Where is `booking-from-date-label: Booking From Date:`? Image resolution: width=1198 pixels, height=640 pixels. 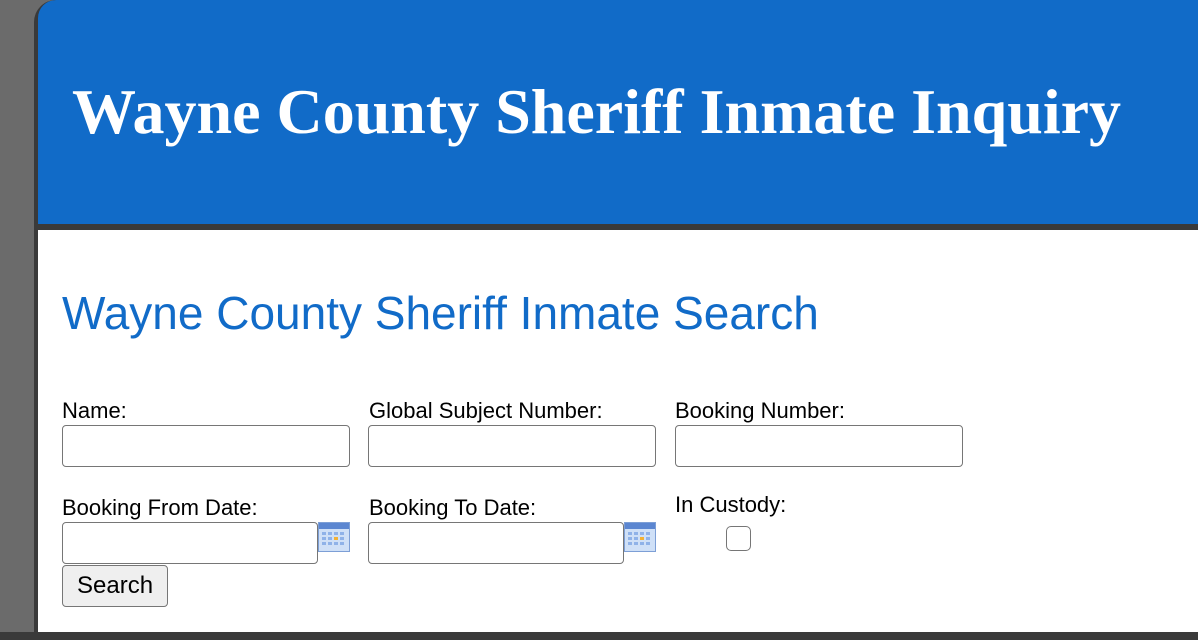 booking-from-date-label: Booking From Date: is located at coordinates (160, 507).